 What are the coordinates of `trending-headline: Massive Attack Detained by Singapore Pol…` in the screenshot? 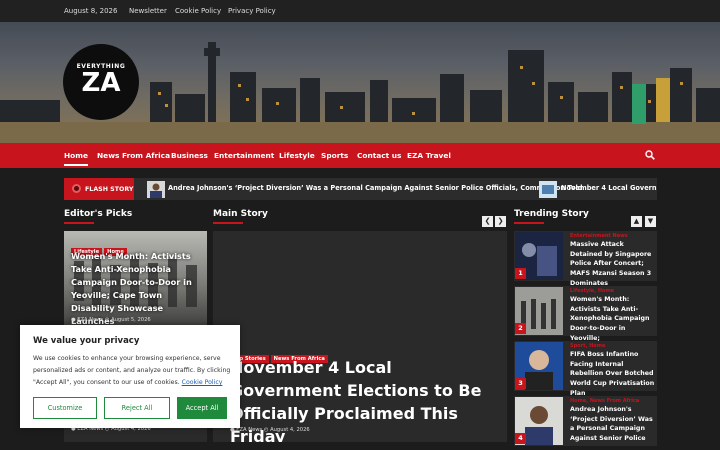 It's located at (612, 264).